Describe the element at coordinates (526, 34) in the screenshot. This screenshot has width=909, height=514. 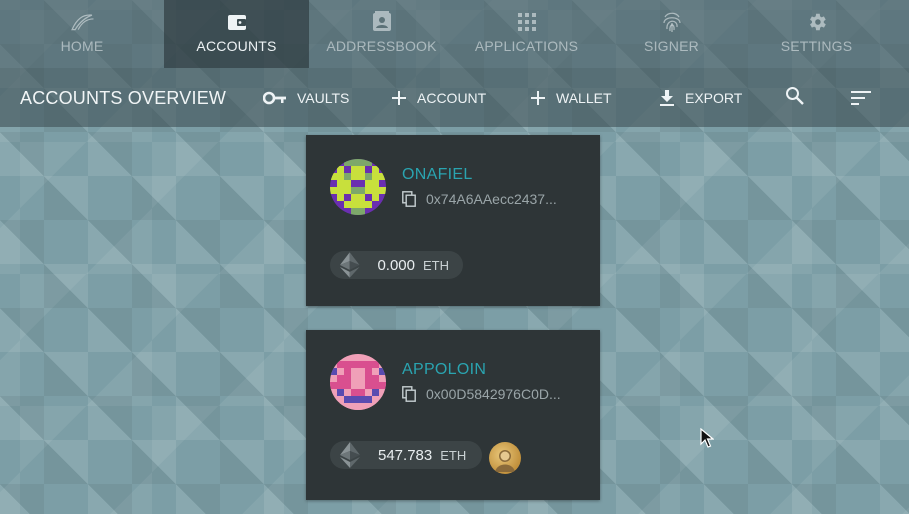
I see `nav-applications: APPLICATIONS` at that location.